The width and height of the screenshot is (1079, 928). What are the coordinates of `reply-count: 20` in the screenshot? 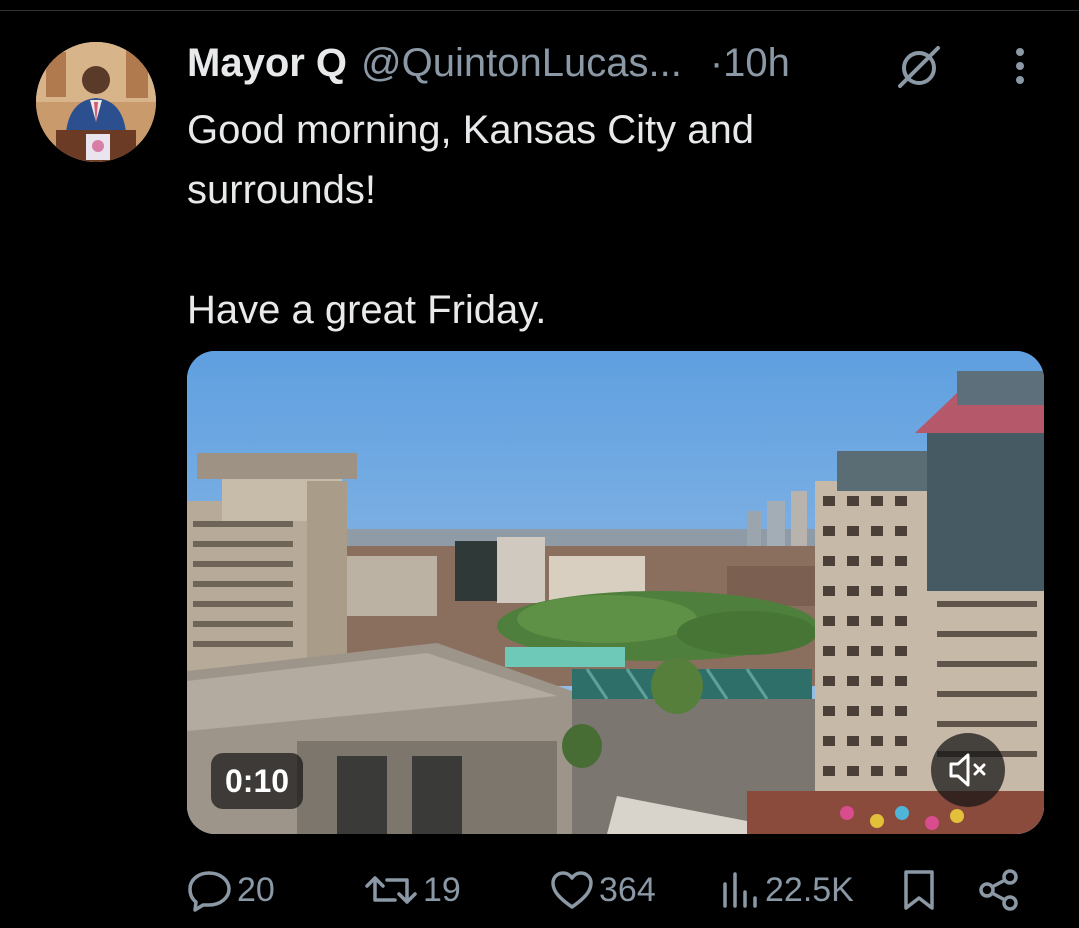 It's located at (256, 889).